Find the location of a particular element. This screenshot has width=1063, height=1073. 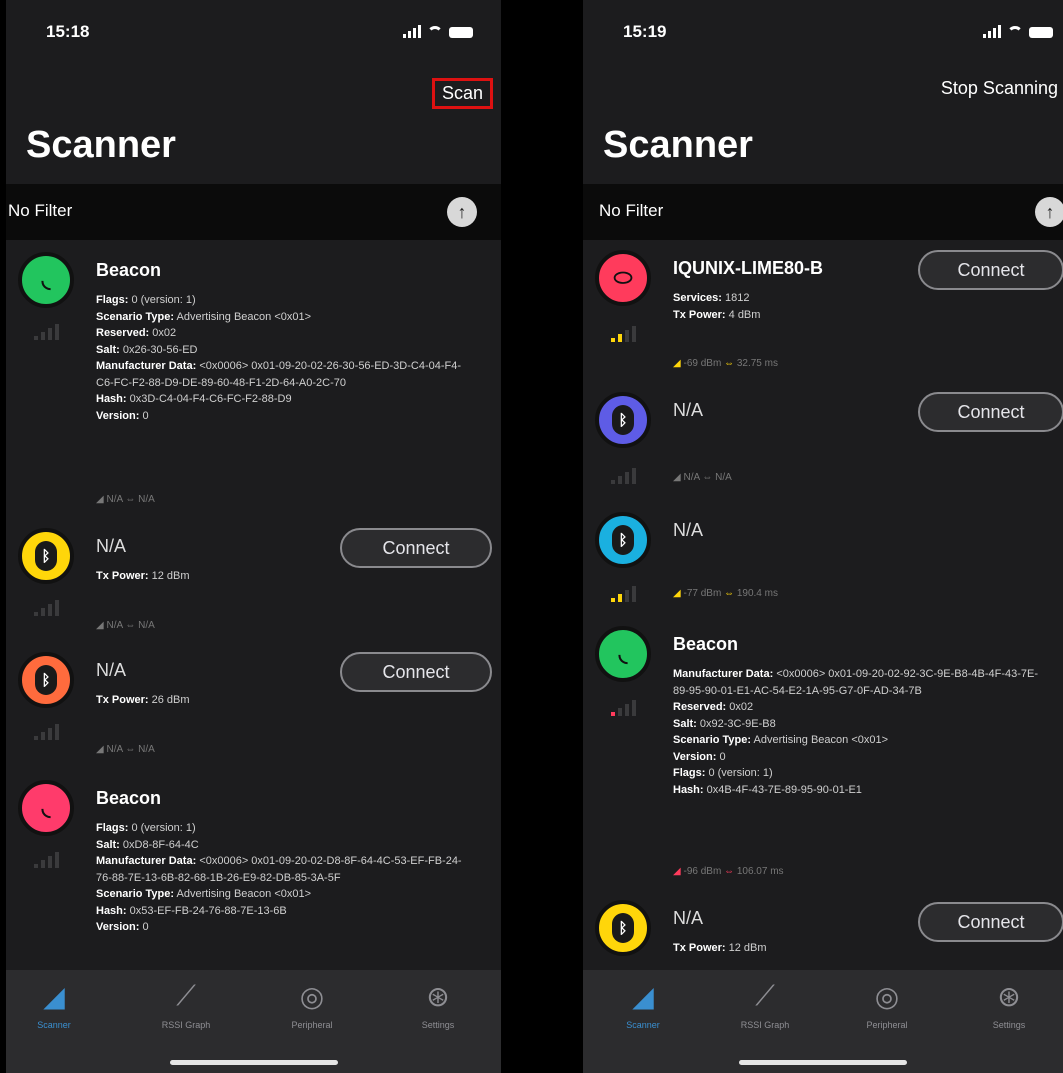

rssi-interval: ◢ -96 dBm ⇔ 106.07 ms is located at coordinates (728, 871).